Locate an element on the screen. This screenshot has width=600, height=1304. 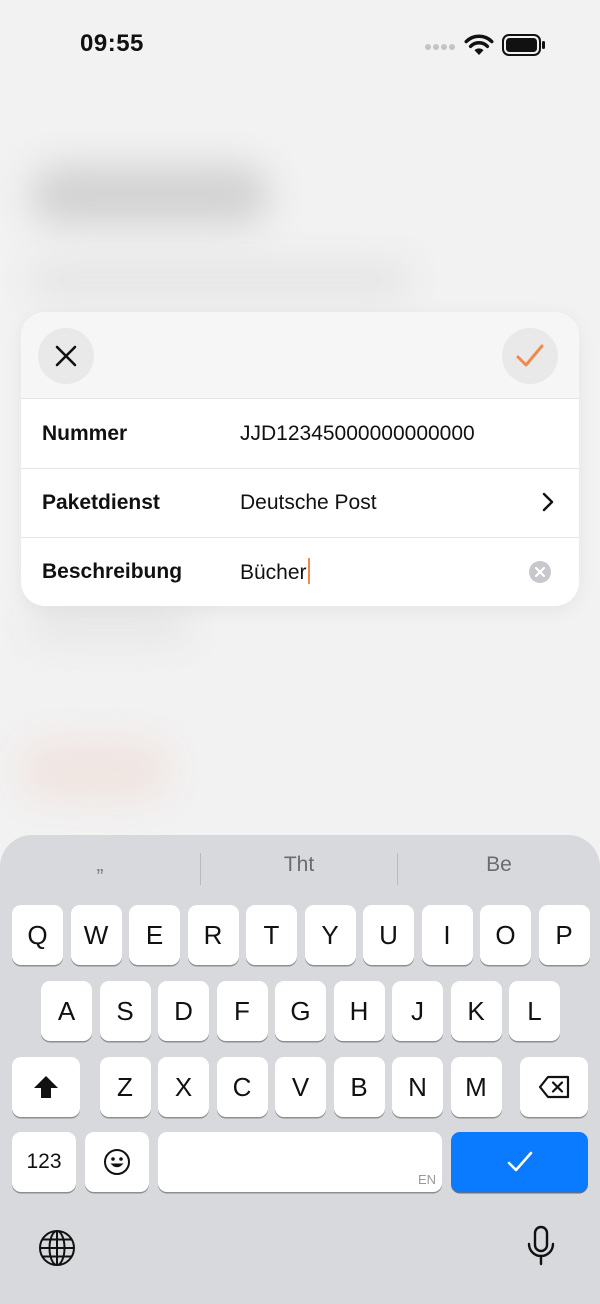
background-title-blur is located at coordinates (150, 195).